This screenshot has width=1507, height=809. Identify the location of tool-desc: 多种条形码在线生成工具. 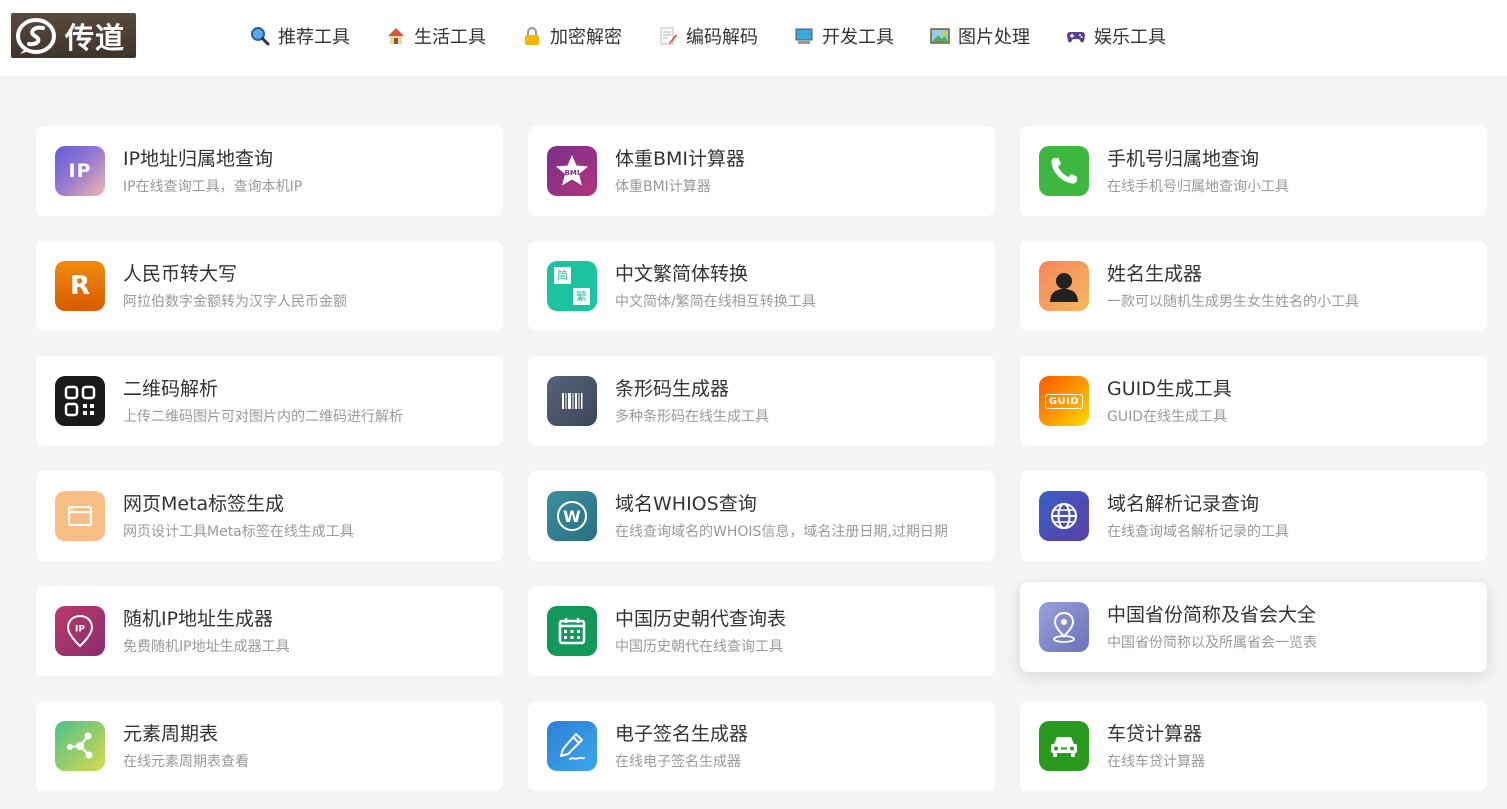
(692, 416).